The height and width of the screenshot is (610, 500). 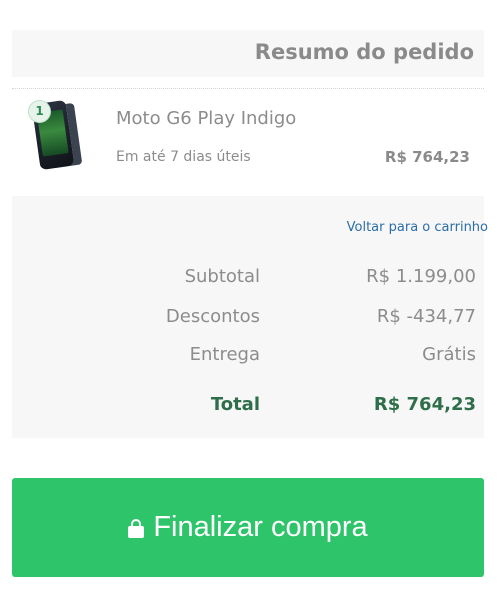 What do you see at coordinates (449, 354) in the screenshot?
I see `shipping-value: Grátis` at bounding box center [449, 354].